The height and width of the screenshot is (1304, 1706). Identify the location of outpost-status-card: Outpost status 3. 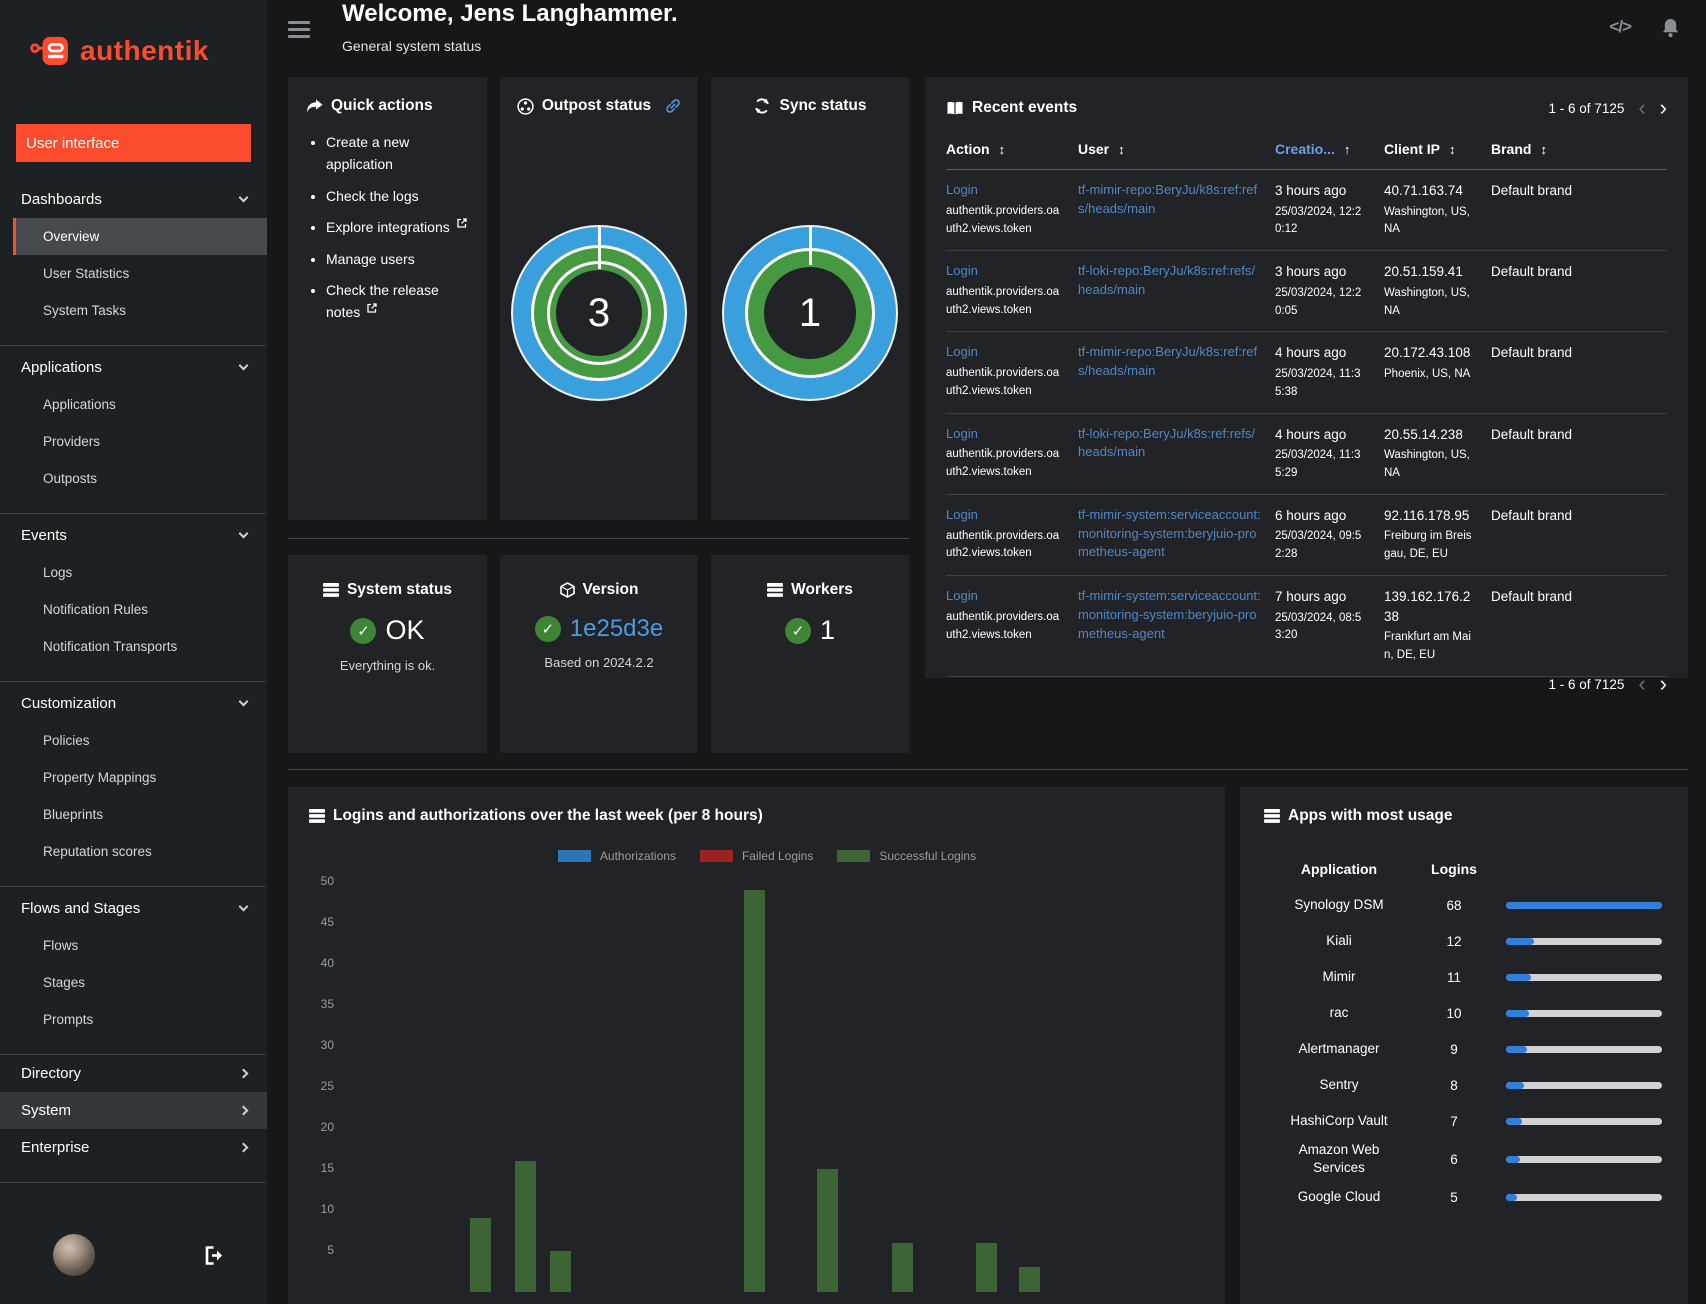
(599, 298).